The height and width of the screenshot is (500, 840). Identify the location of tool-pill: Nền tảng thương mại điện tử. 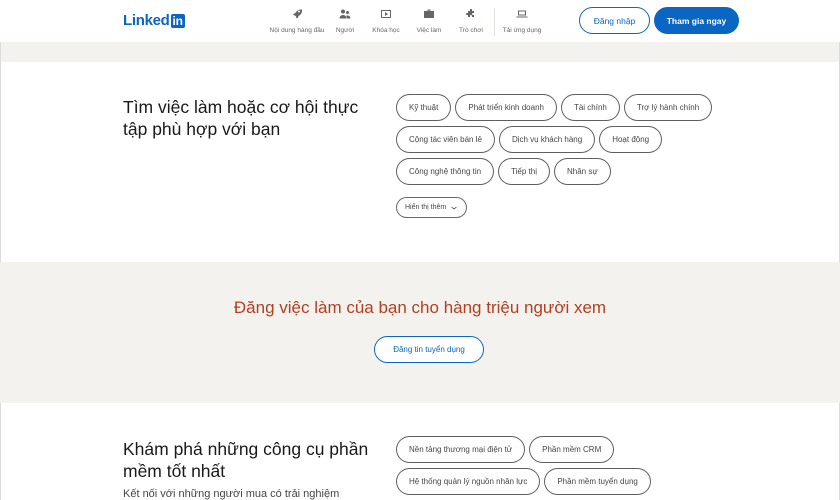
(461, 449).